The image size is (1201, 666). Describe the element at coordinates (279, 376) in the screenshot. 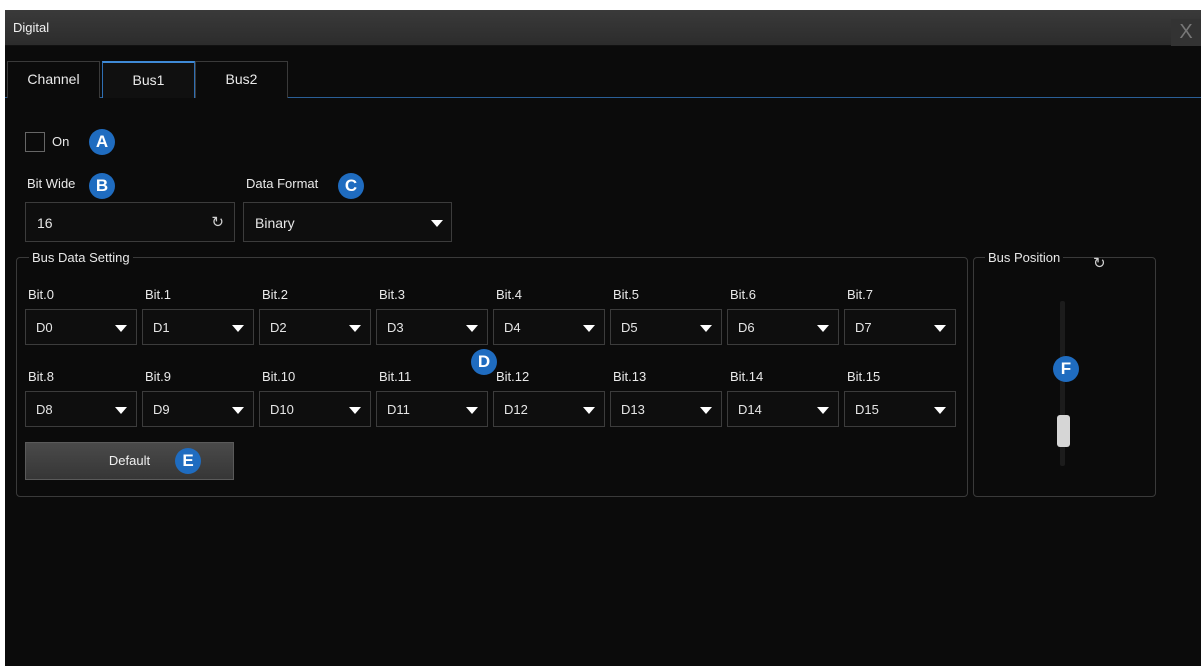

I see `bit-label-10: Bit.10` at that location.